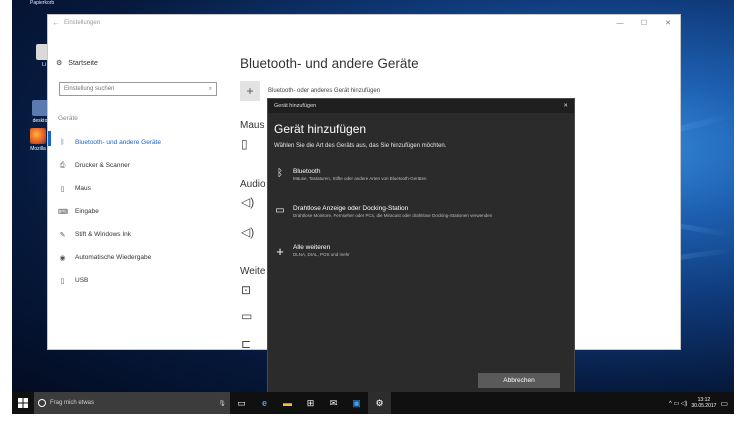 The image size is (750, 421). What do you see at coordinates (62, 165) in the screenshot?
I see `printer-icon: ⎙` at bounding box center [62, 165].